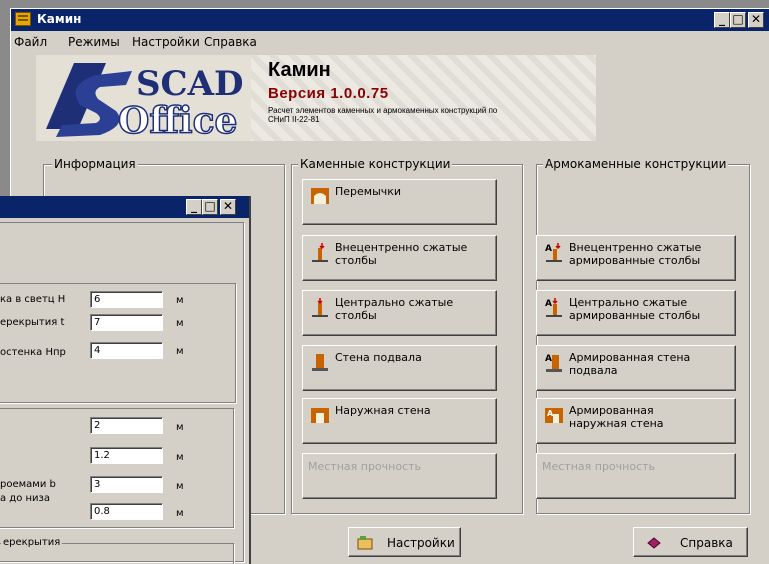 This screenshot has height=564, width=769. What do you see at coordinates (553, 252) in the screenshot?
I see `reinforced-eccentric-icon: A` at bounding box center [553, 252].